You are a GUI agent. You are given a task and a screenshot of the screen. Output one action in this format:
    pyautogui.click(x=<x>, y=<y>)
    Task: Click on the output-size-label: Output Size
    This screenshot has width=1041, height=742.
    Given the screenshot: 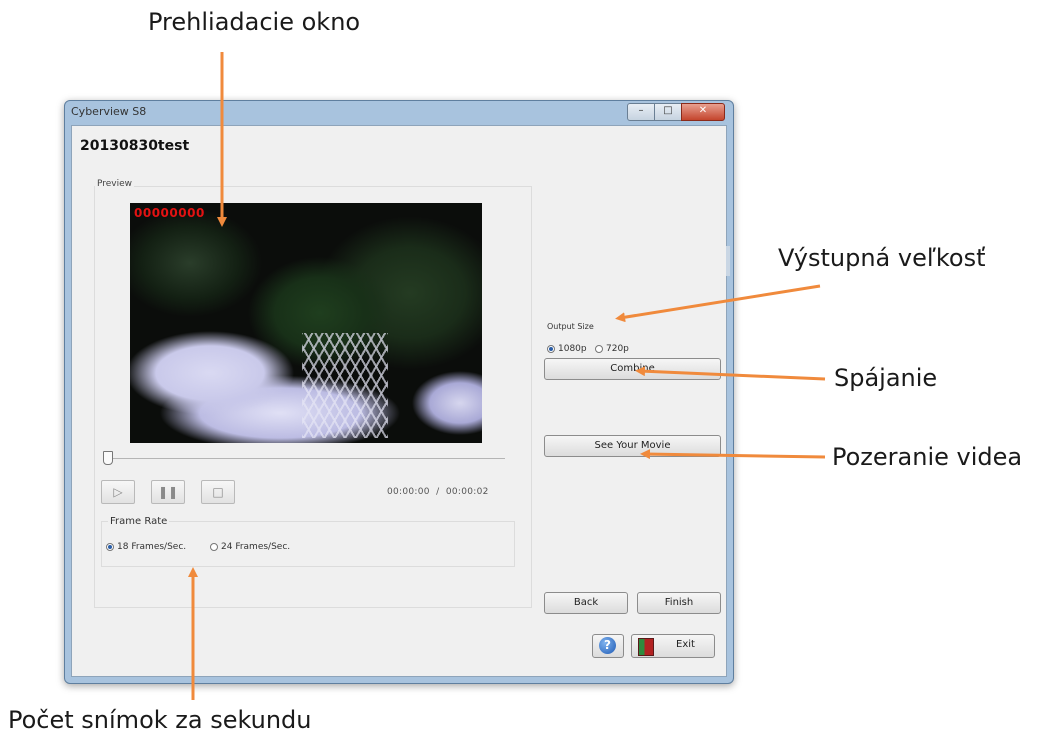 What is the action you would take?
    pyautogui.click(x=570, y=326)
    